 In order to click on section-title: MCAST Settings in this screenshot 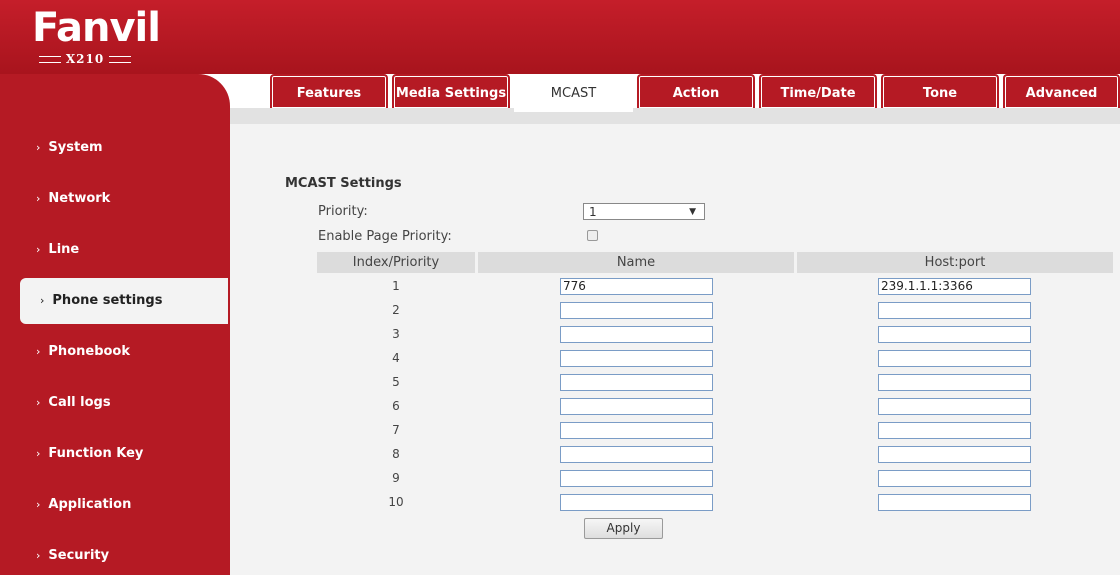, I will do `click(343, 183)`.